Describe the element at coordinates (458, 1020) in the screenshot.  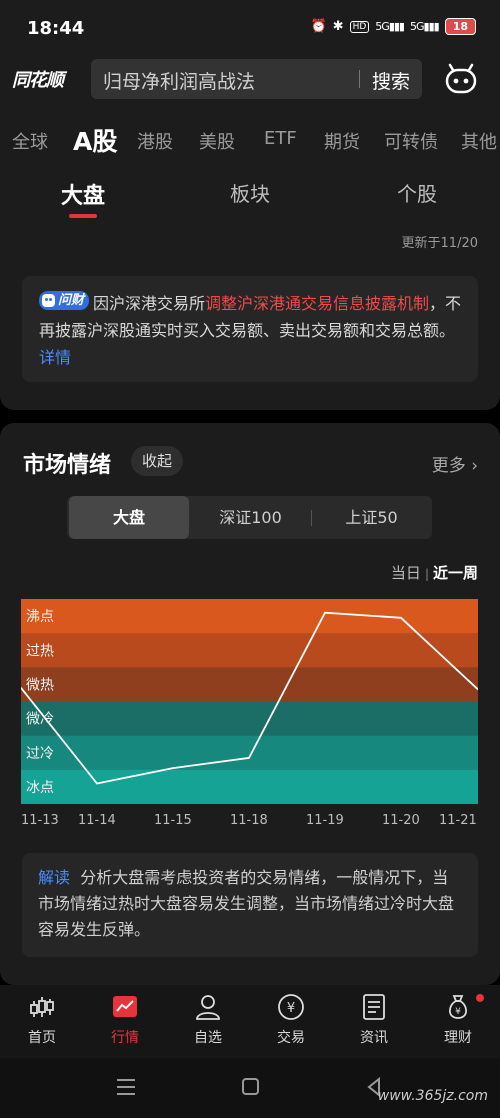
I see `nav-wealth: ¥ 理财` at that location.